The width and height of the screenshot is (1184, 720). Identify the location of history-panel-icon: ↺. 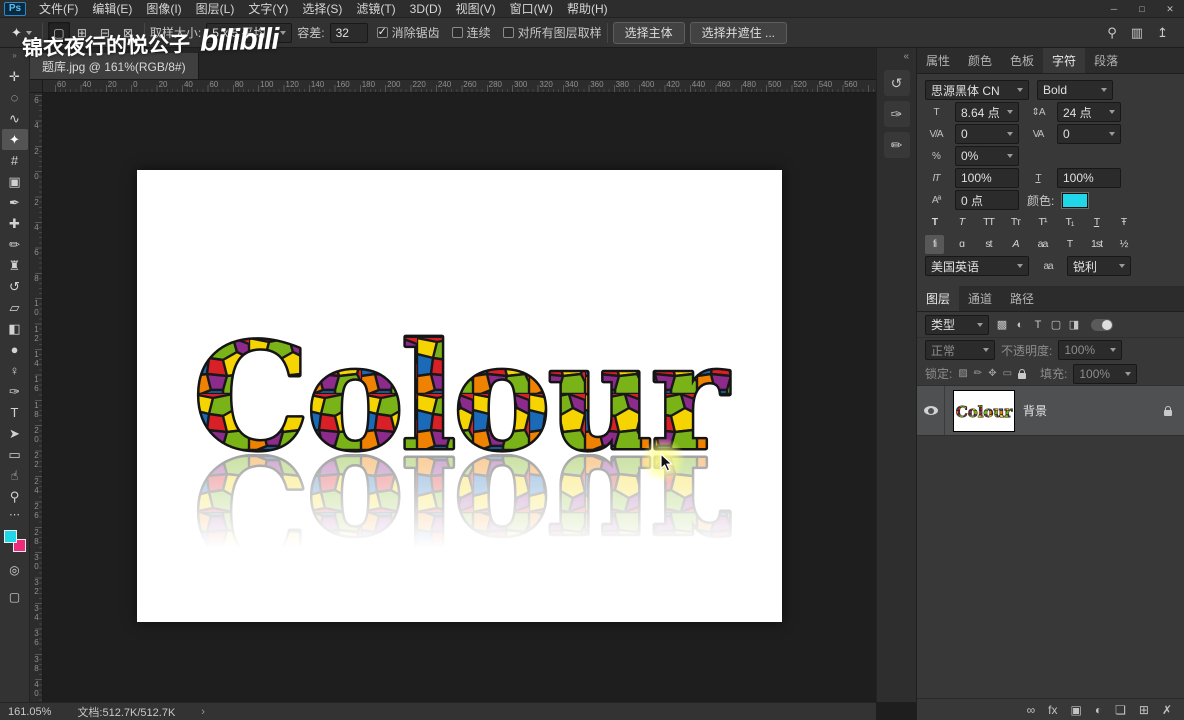
(896, 83).